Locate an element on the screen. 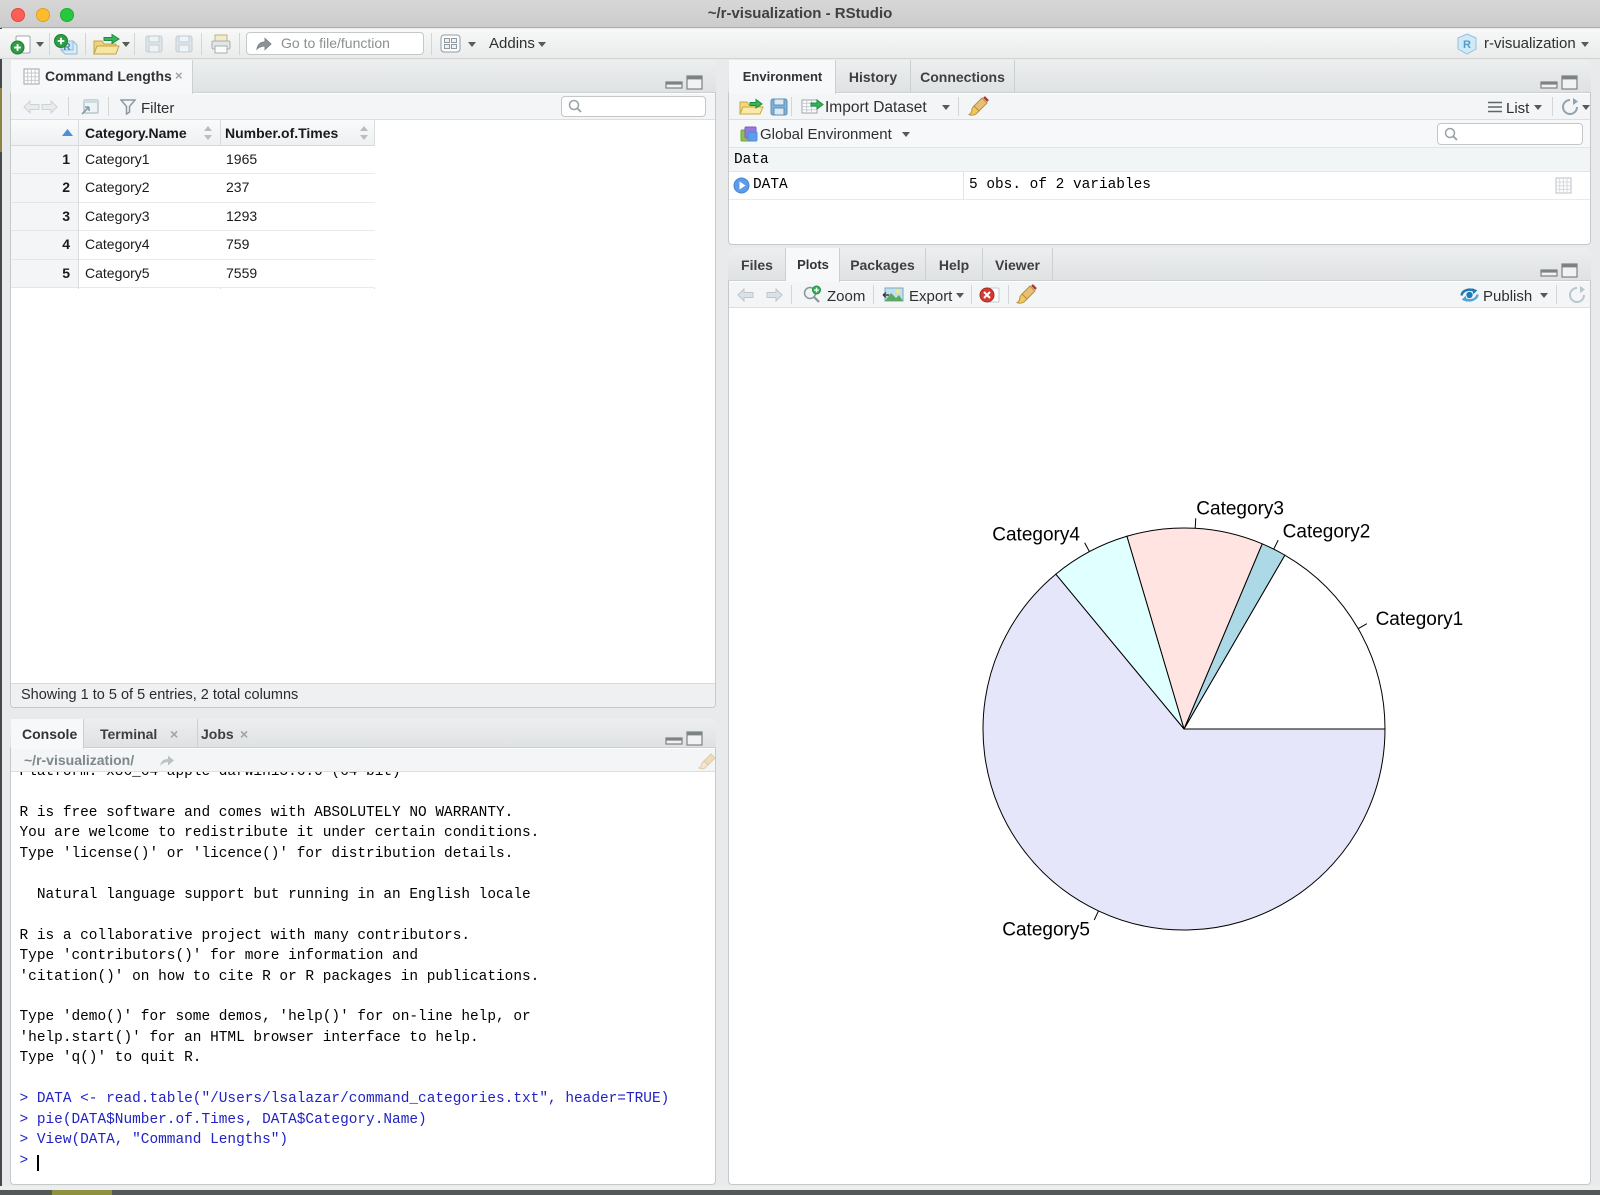  svg-text: Category3 is located at coordinates (1240, 509).